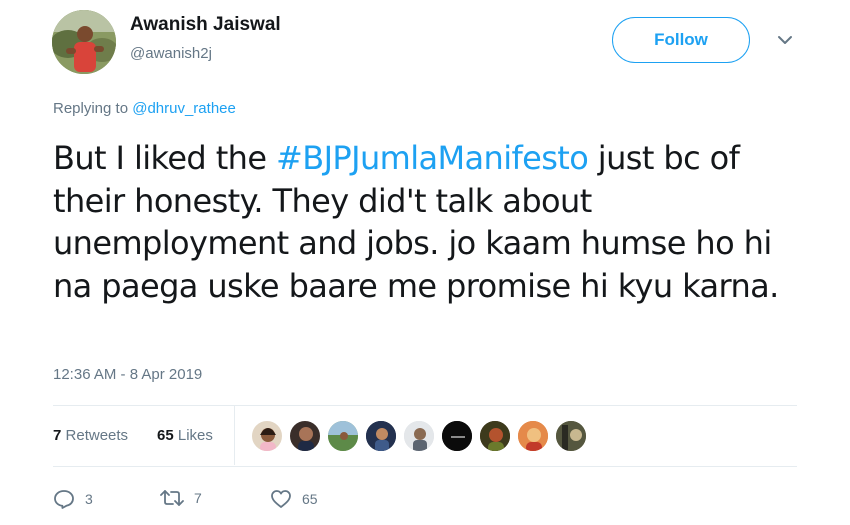 This screenshot has width=850, height=525. What do you see at coordinates (171, 53) in the screenshot?
I see `author-handle: @awanish2j` at bounding box center [171, 53].